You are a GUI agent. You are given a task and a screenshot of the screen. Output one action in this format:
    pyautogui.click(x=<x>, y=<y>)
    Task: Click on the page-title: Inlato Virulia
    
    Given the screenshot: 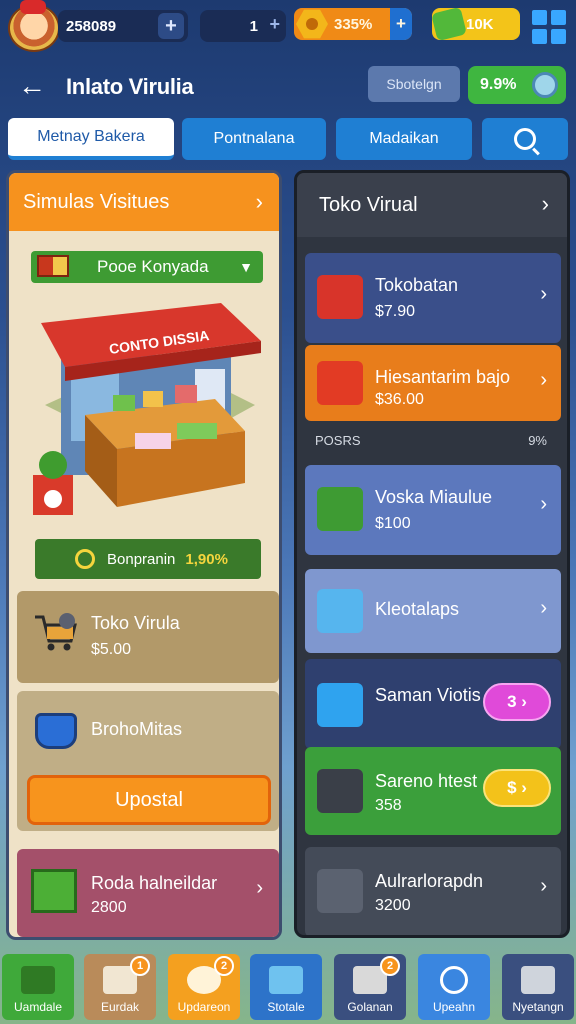 What is the action you would take?
    pyautogui.click(x=130, y=86)
    